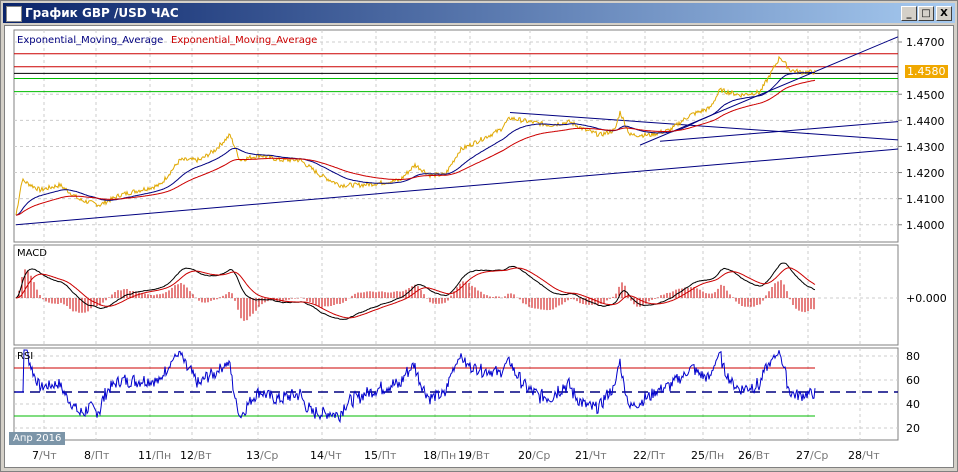 This screenshot has width=958, height=472. I want to click on date-label: 11/Пн, so click(154, 455).